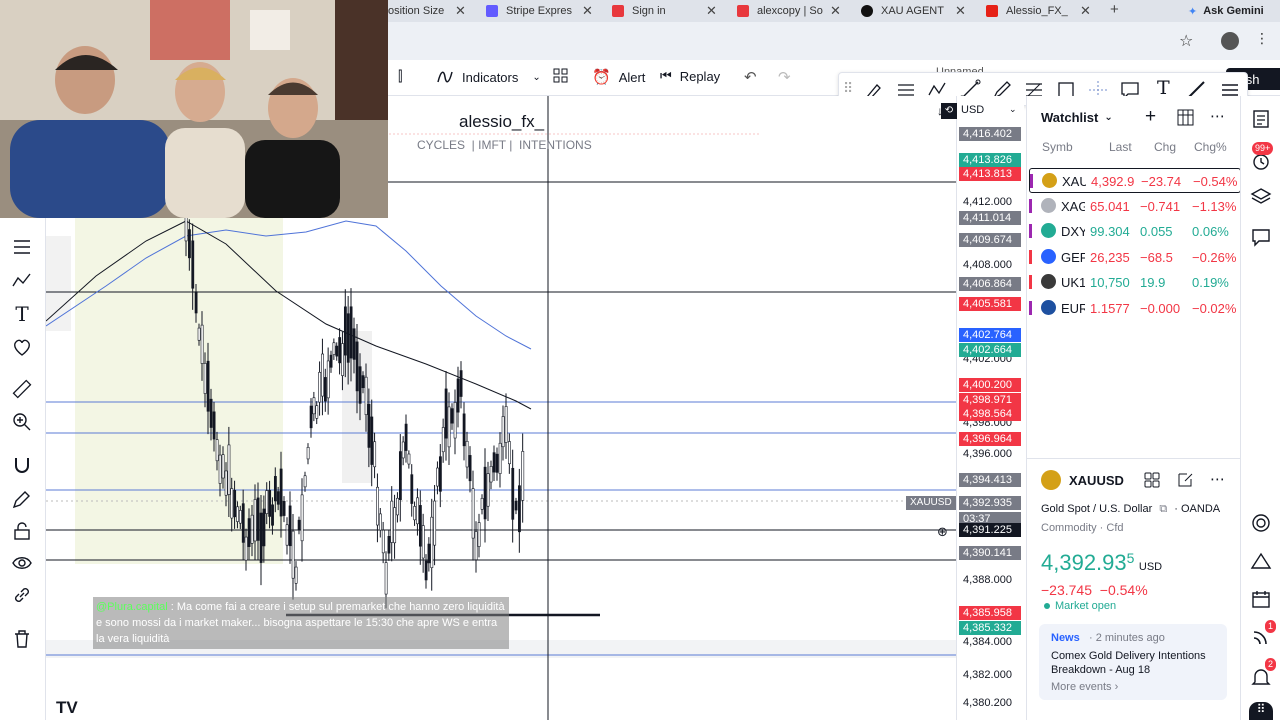 The width and height of the screenshot is (1280, 720). Describe the element at coordinates (1261, 561) in the screenshot. I see `ideas-icon` at that location.